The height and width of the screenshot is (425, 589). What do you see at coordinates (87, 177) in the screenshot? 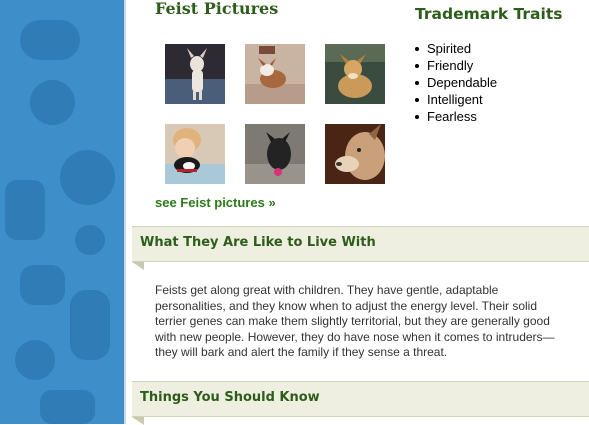
I see `ball-pattern-icon` at bounding box center [87, 177].